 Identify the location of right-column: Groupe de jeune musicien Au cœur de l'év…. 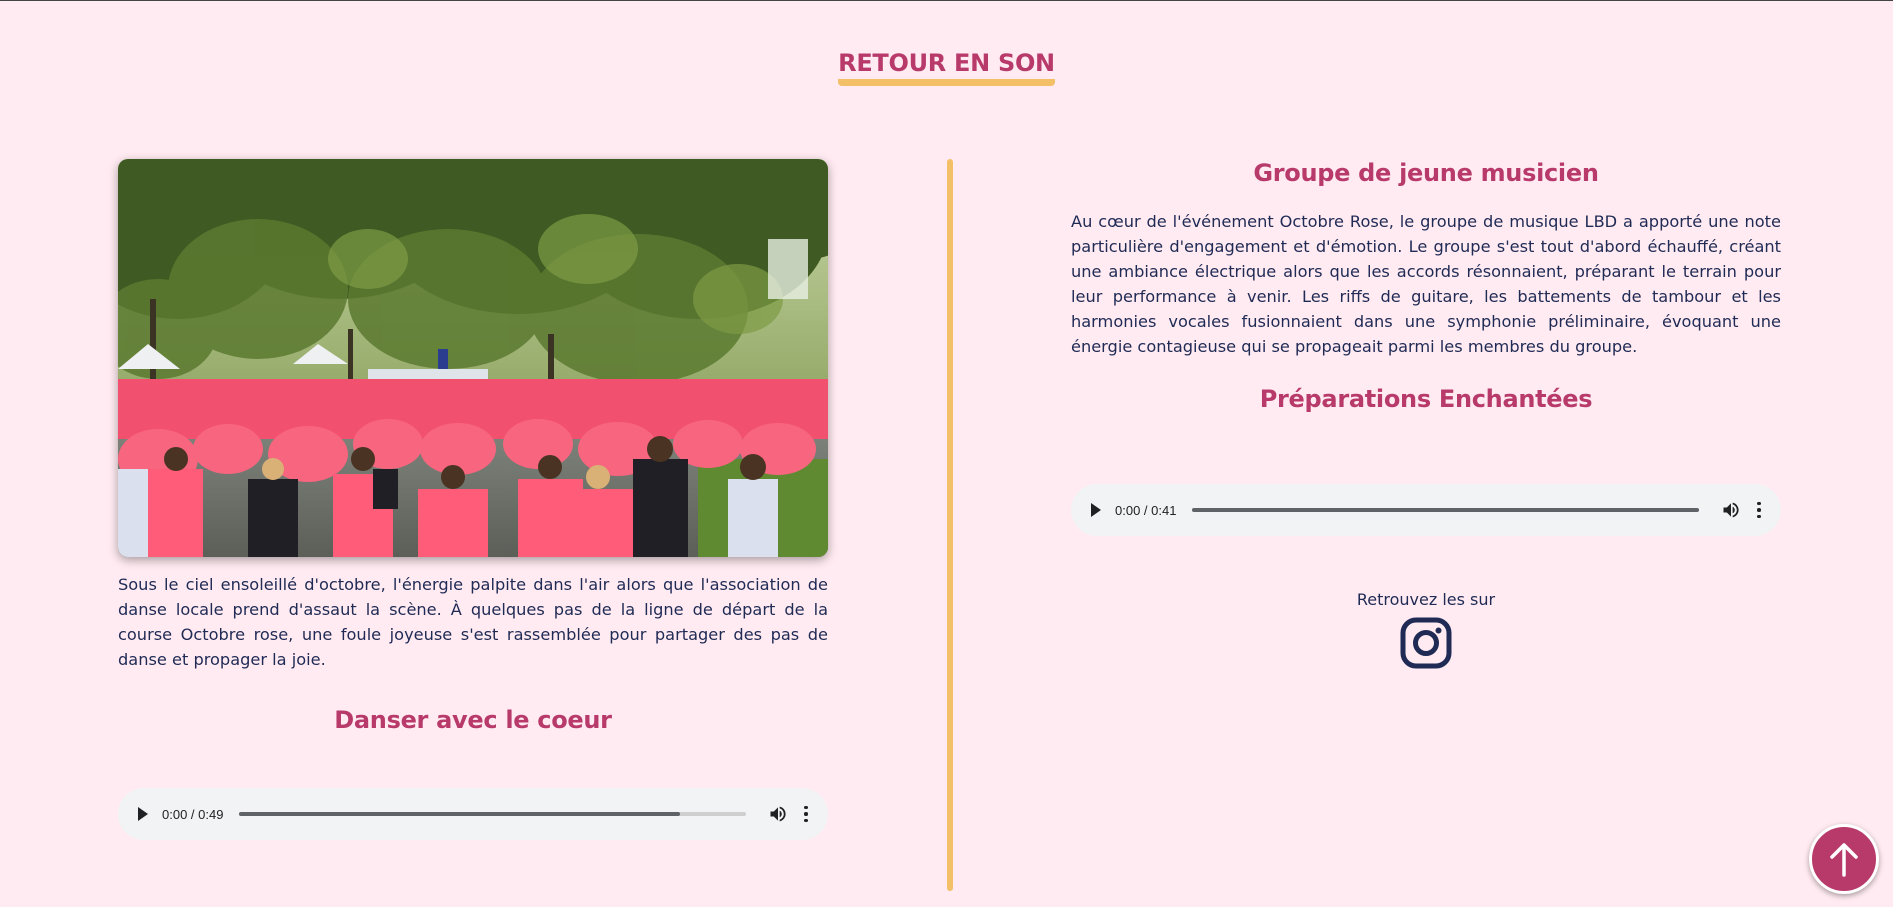
(1426, 286).